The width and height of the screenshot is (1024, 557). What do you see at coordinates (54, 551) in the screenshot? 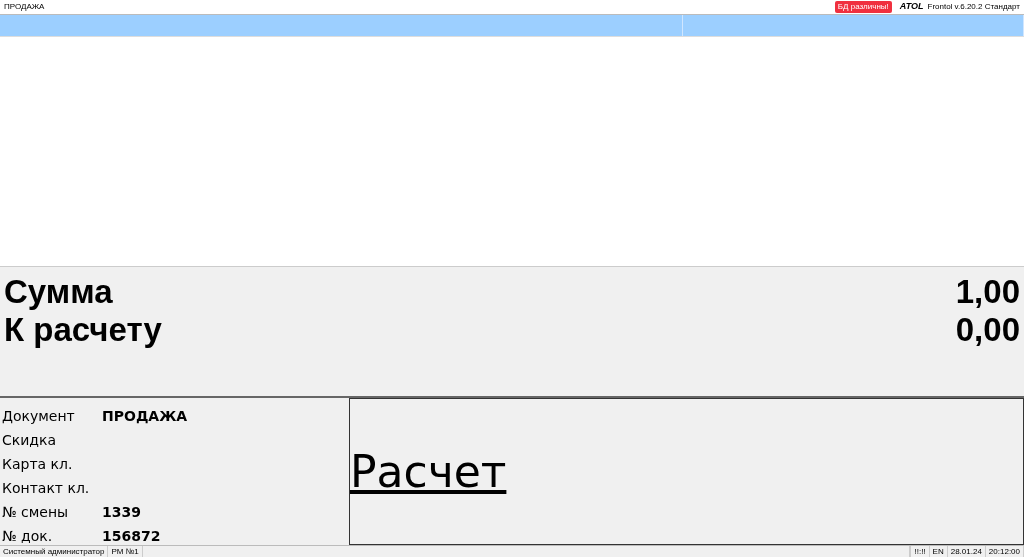
I see `status-item: Системный администратор` at bounding box center [54, 551].